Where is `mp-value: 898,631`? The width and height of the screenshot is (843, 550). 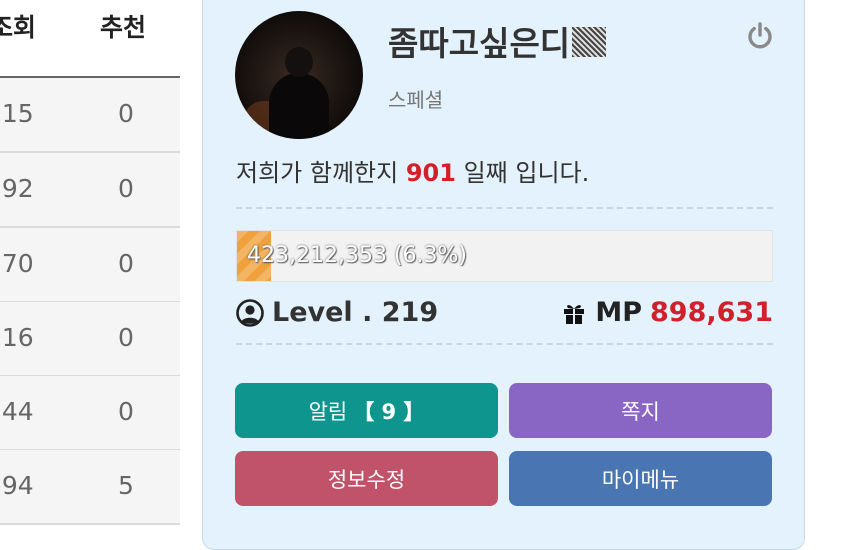 mp-value: 898,631 is located at coordinates (711, 312).